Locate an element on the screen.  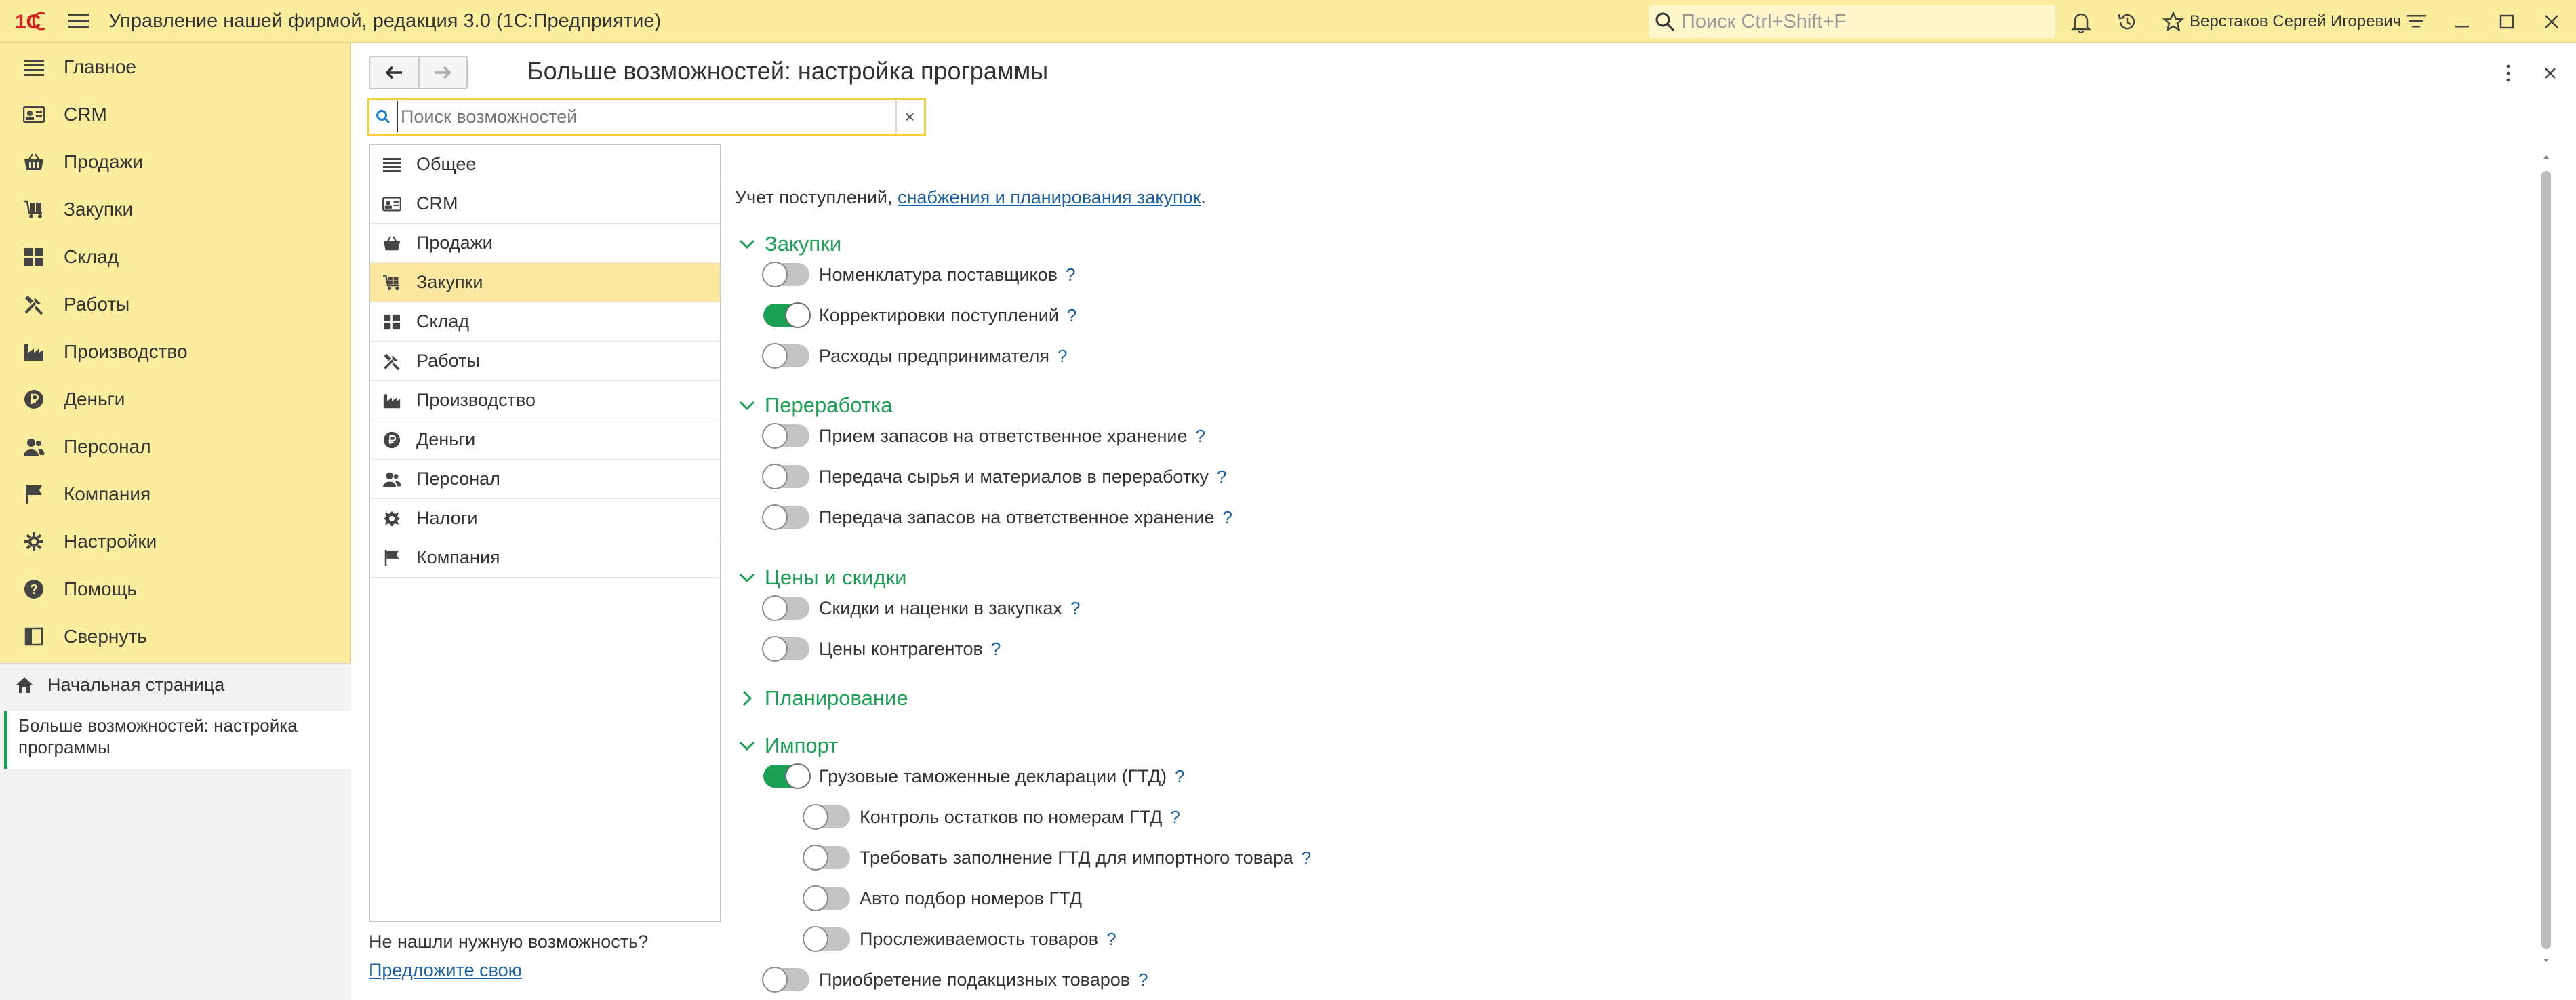
more-actions-icon is located at coordinates (2508, 73).